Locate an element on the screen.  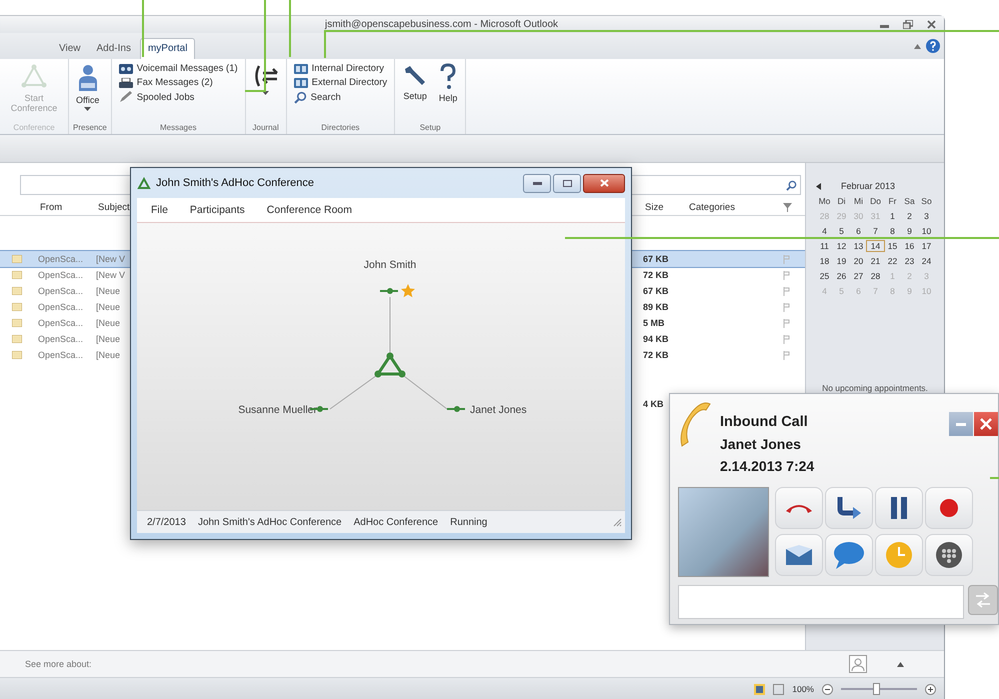
group-label: Journal is located at coordinates (266, 128).